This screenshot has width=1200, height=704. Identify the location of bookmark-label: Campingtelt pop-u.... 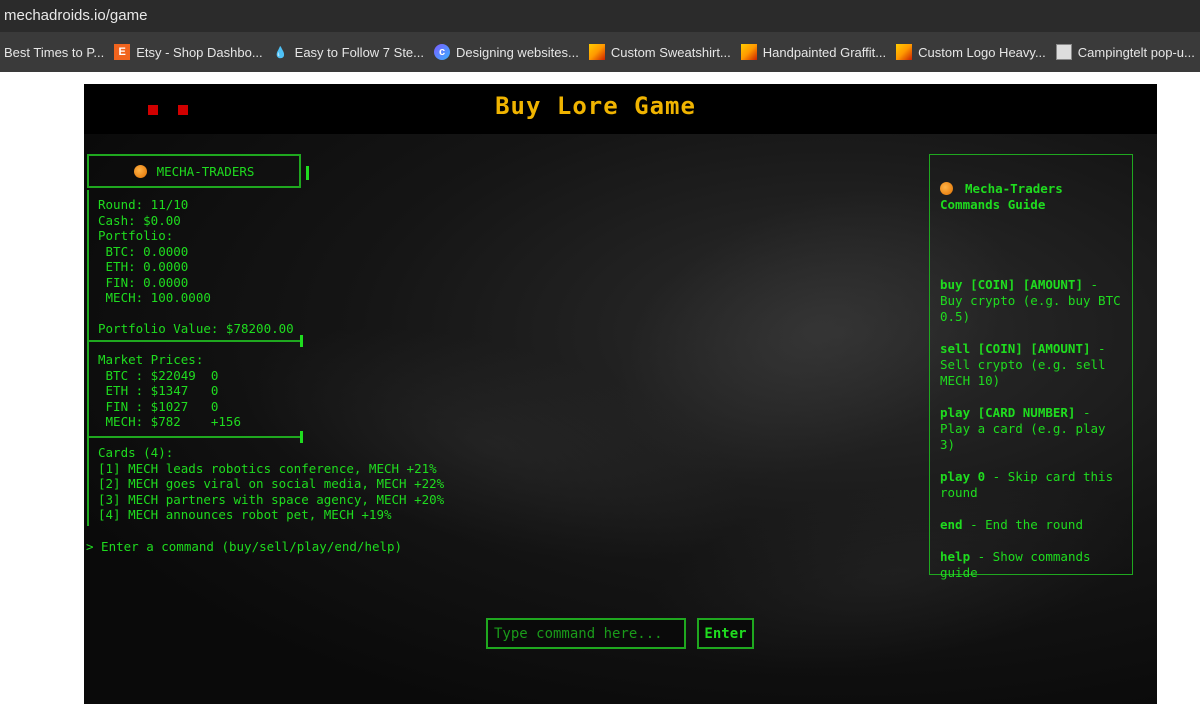
(1136, 52).